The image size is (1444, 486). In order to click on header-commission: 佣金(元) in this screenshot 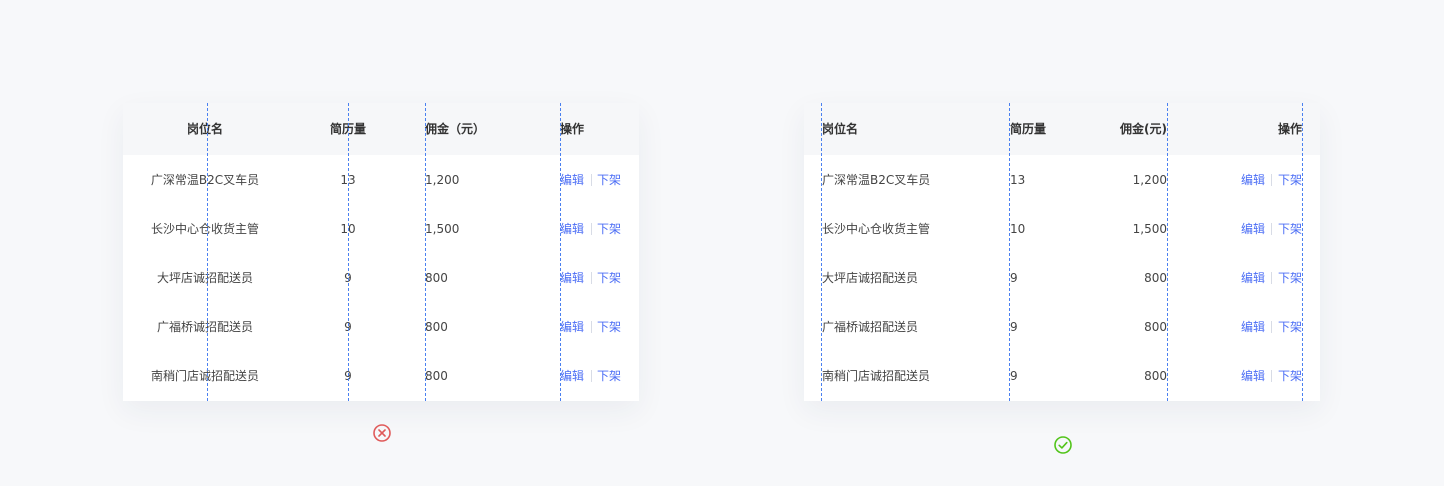, I will do `click(1143, 129)`.